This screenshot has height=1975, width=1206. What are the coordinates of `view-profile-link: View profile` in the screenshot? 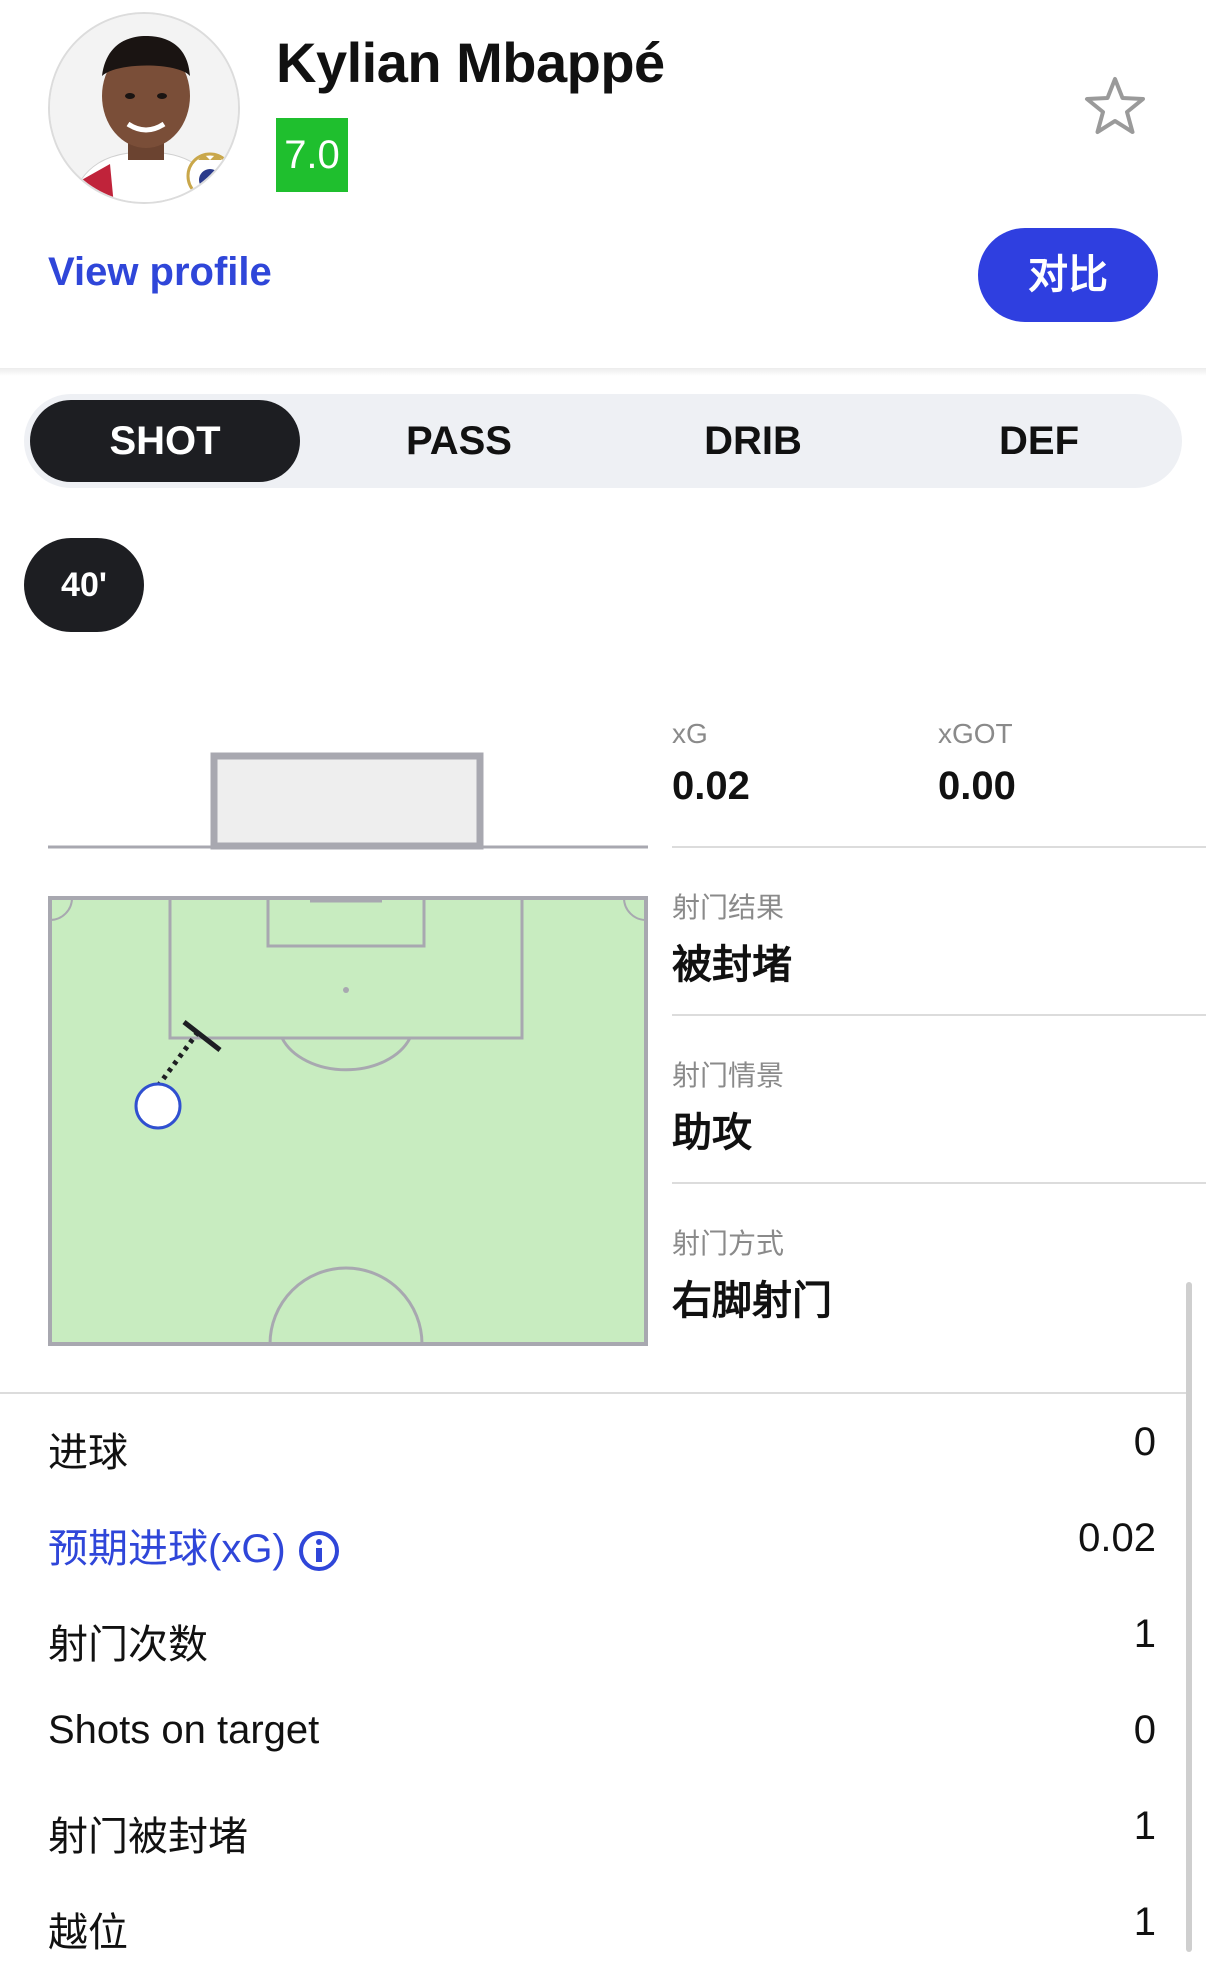 It's located at (160, 272).